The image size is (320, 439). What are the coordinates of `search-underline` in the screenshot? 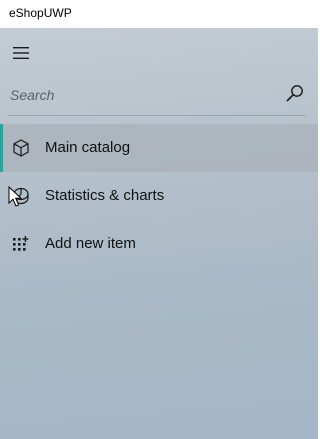 It's located at (157, 115).